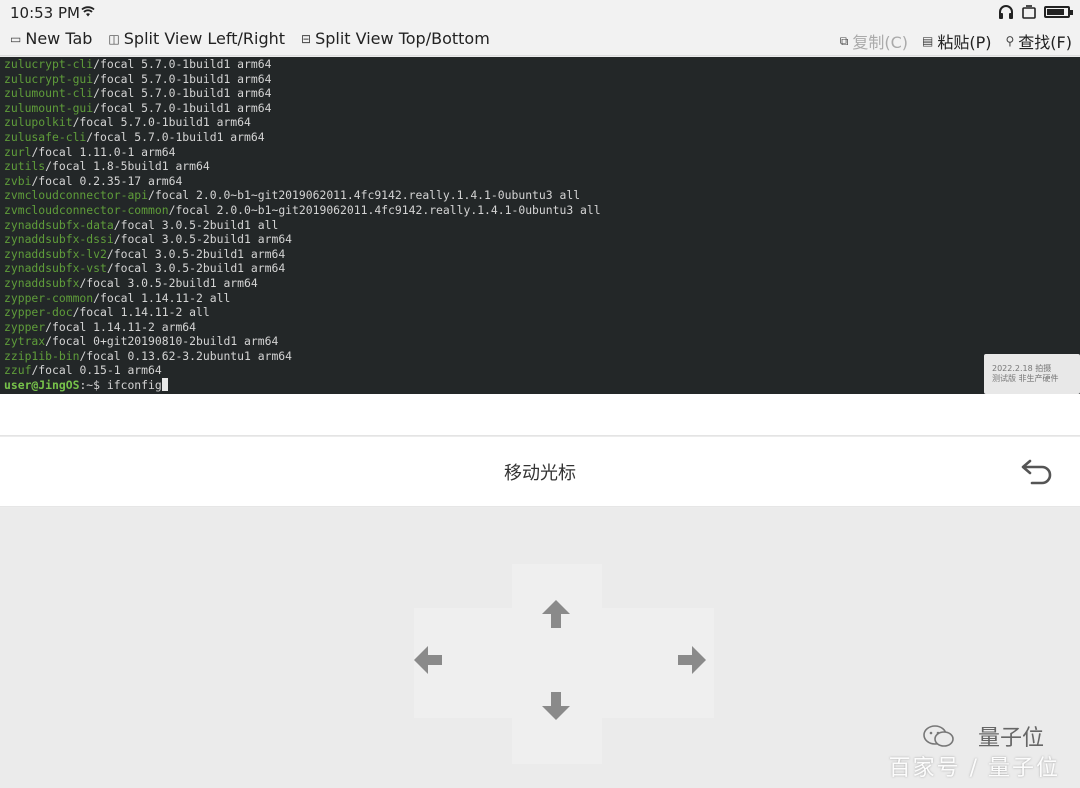 This screenshot has height=788, width=1080. I want to click on package-name: zurl, so click(18, 151).